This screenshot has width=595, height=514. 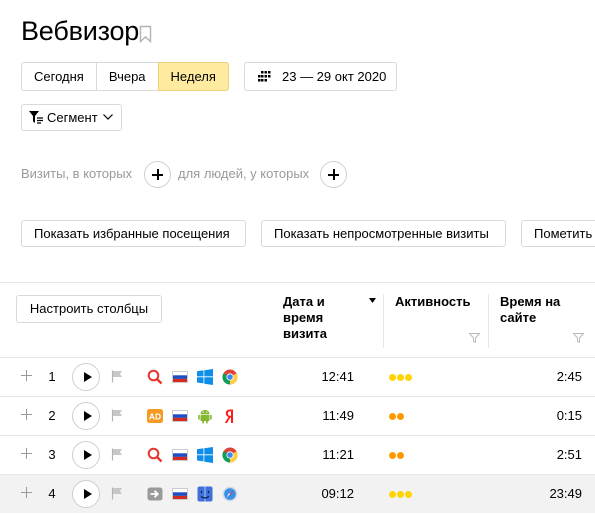 What do you see at coordinates (569, 376) in the screenshot?
I see `time-on-site: 2:45` at bounding box center [569, 376].